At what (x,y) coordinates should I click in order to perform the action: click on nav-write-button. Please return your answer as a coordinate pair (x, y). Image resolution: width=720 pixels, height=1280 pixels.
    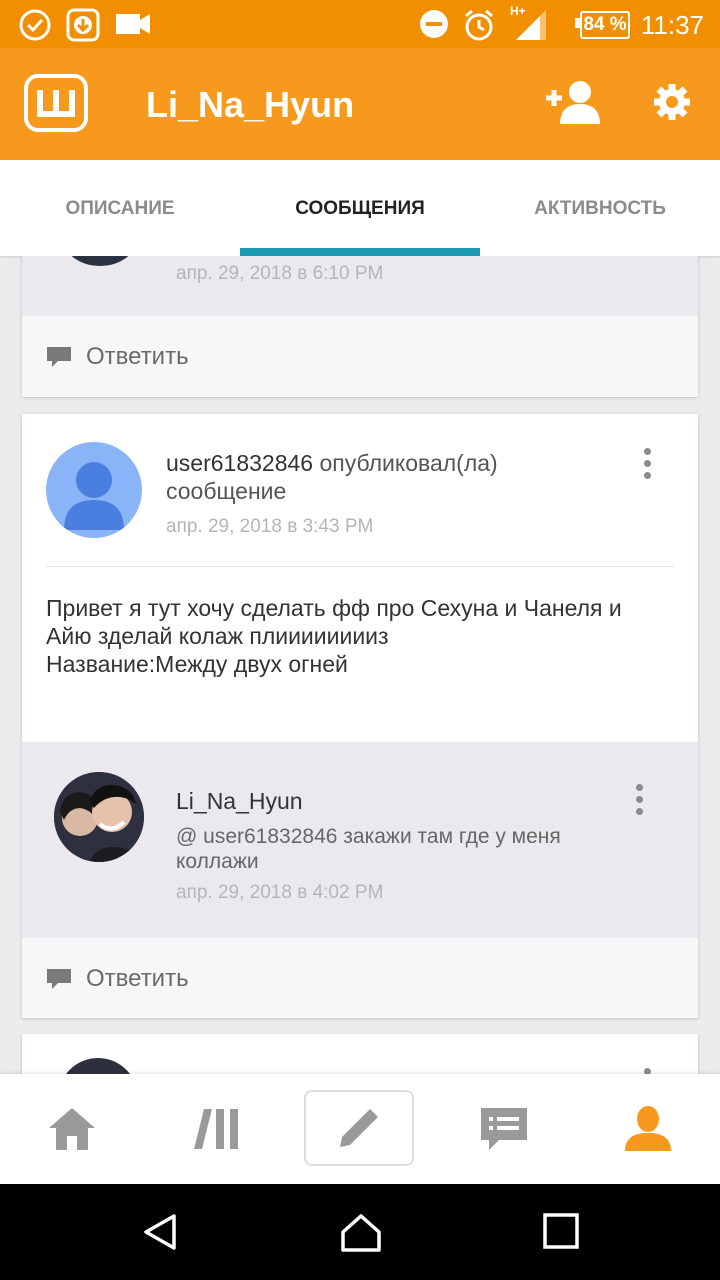
    Looking at the image, I should click on (359, 1128).